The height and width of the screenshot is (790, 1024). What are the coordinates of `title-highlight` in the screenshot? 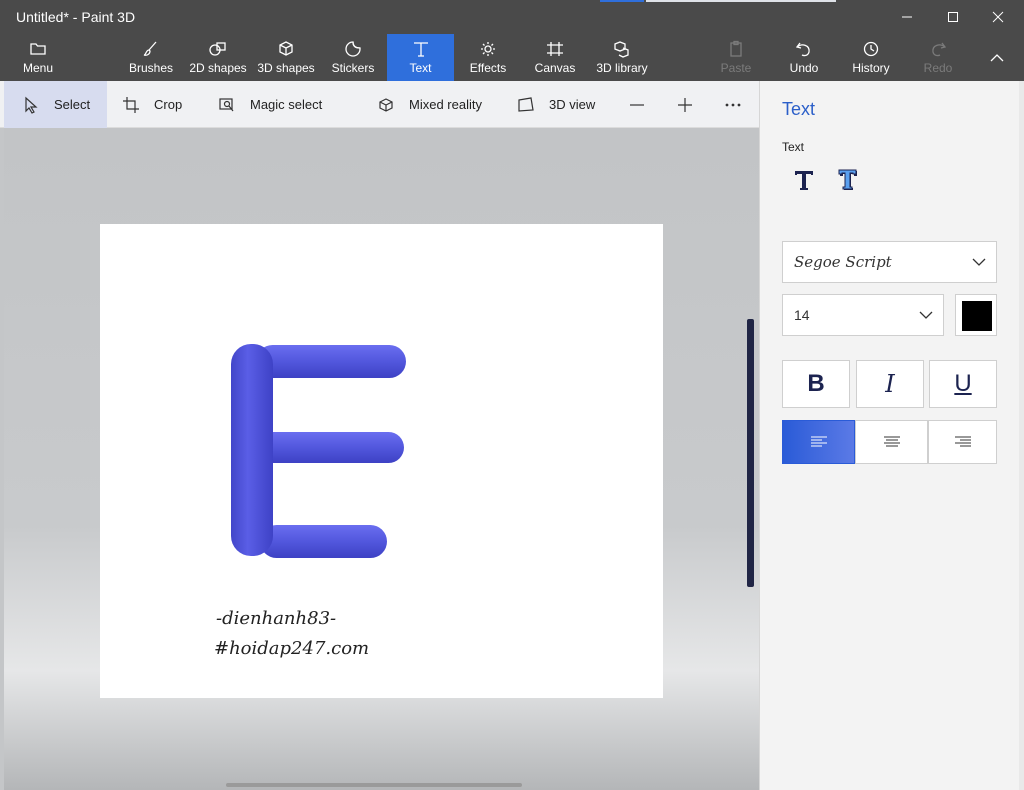 It's located at (622, 1).